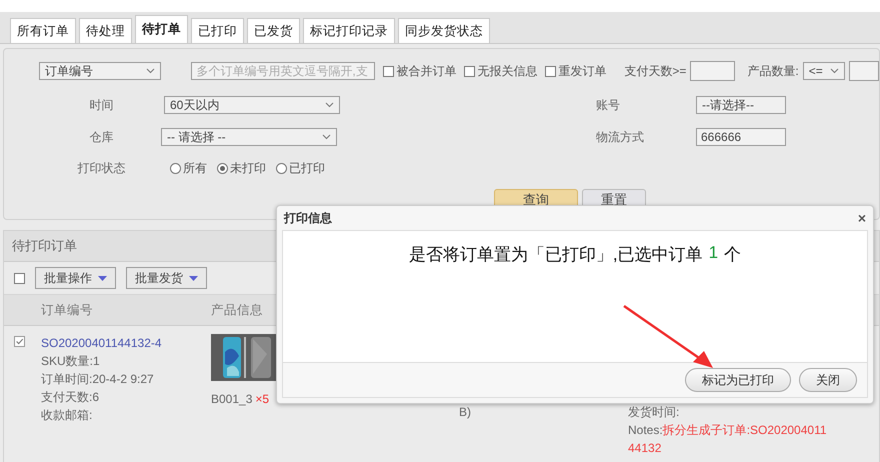 This screenshot has height=462, width=880. Describe the element at coordinates (100, 71) in the screenshot. I see `dropdown: 订单编号` at that location.